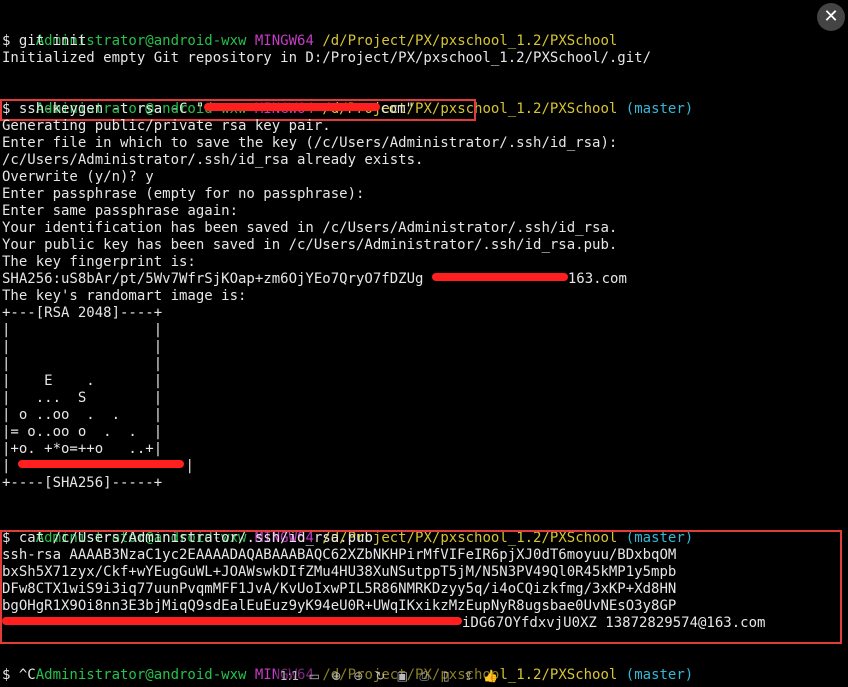 This screenshot has width=848, height=687. I want to click on output-line: Enter same passphrase again:, so click(120, 211).